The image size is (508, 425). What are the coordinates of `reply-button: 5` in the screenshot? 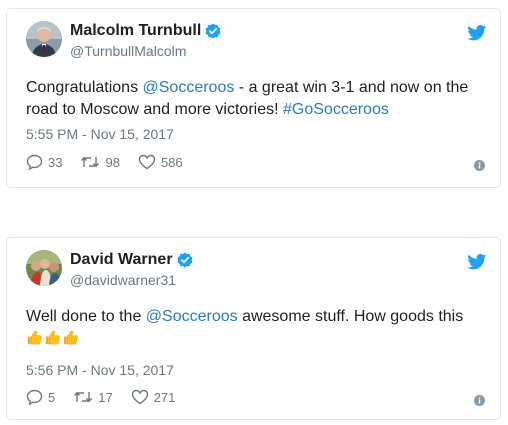 It's located at (40, 397).